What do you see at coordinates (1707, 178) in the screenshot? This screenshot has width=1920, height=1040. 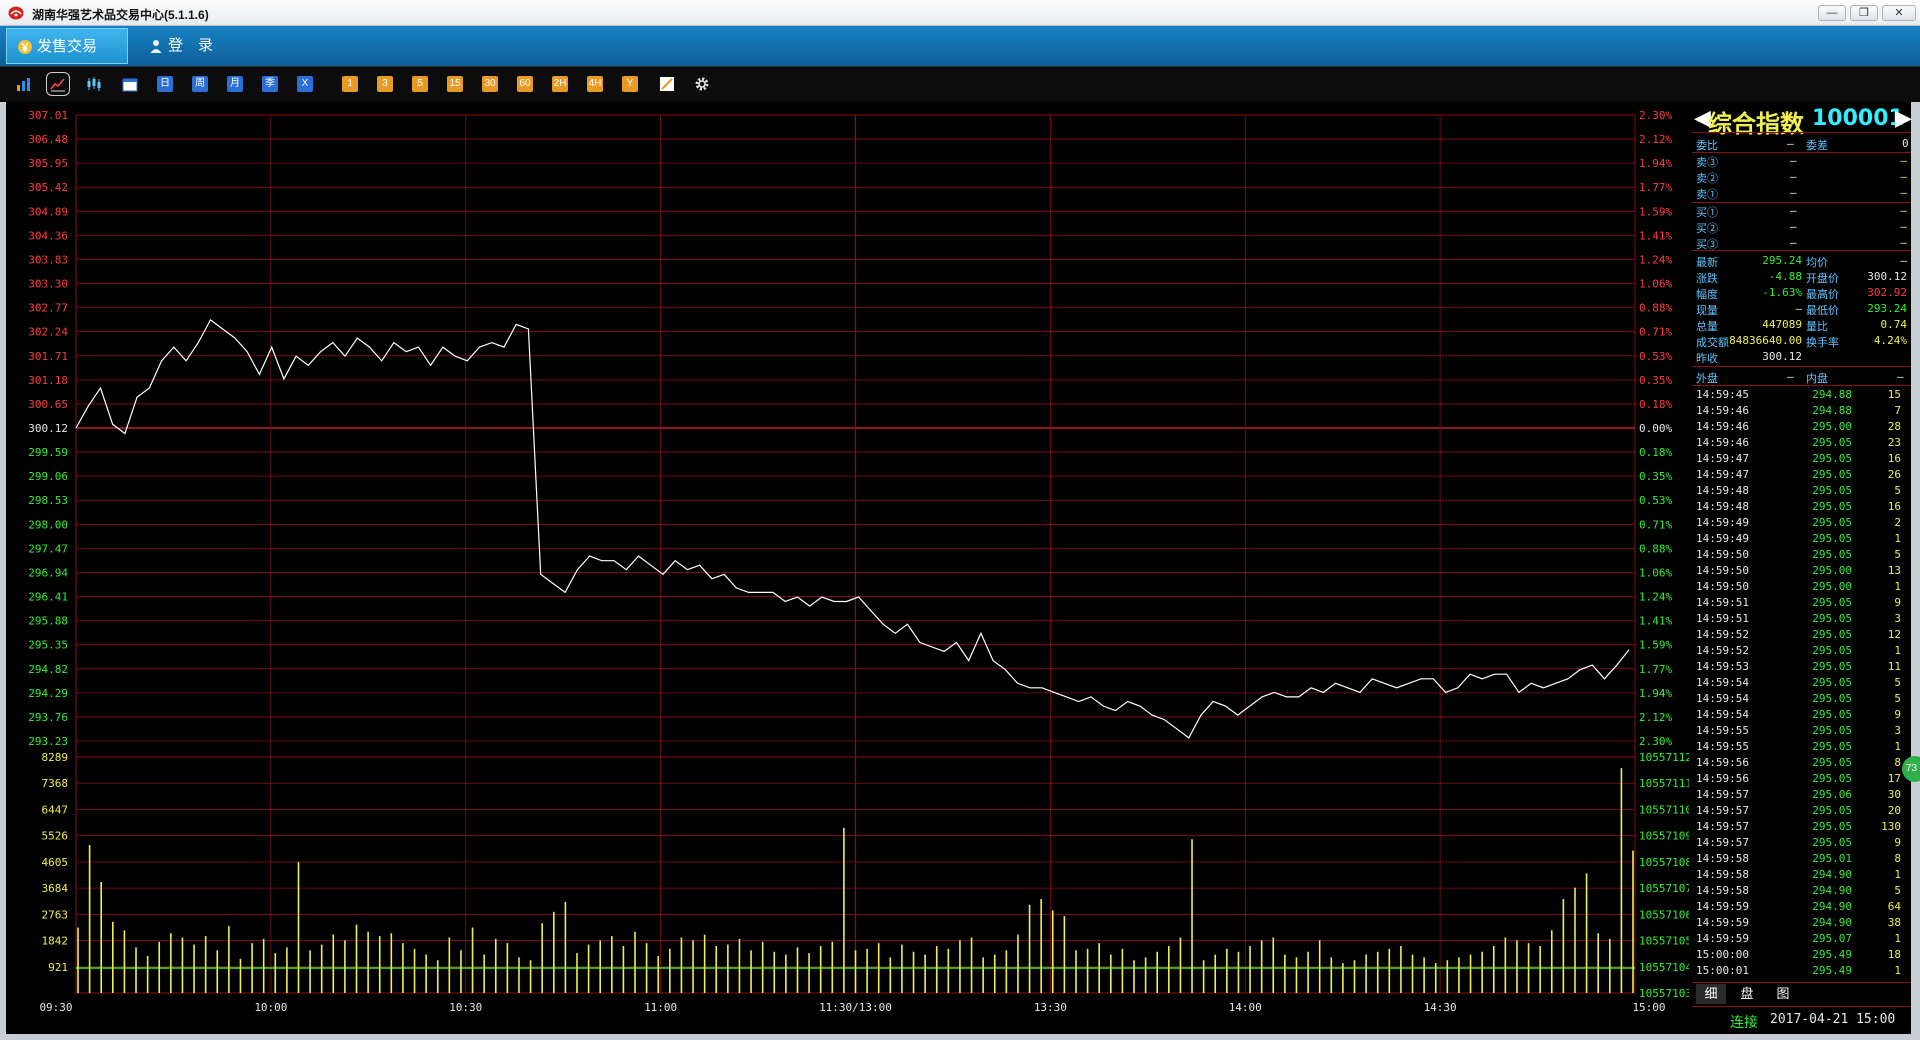 I see `sell-level-label: 卖②` at bounding box center [1707, 178].